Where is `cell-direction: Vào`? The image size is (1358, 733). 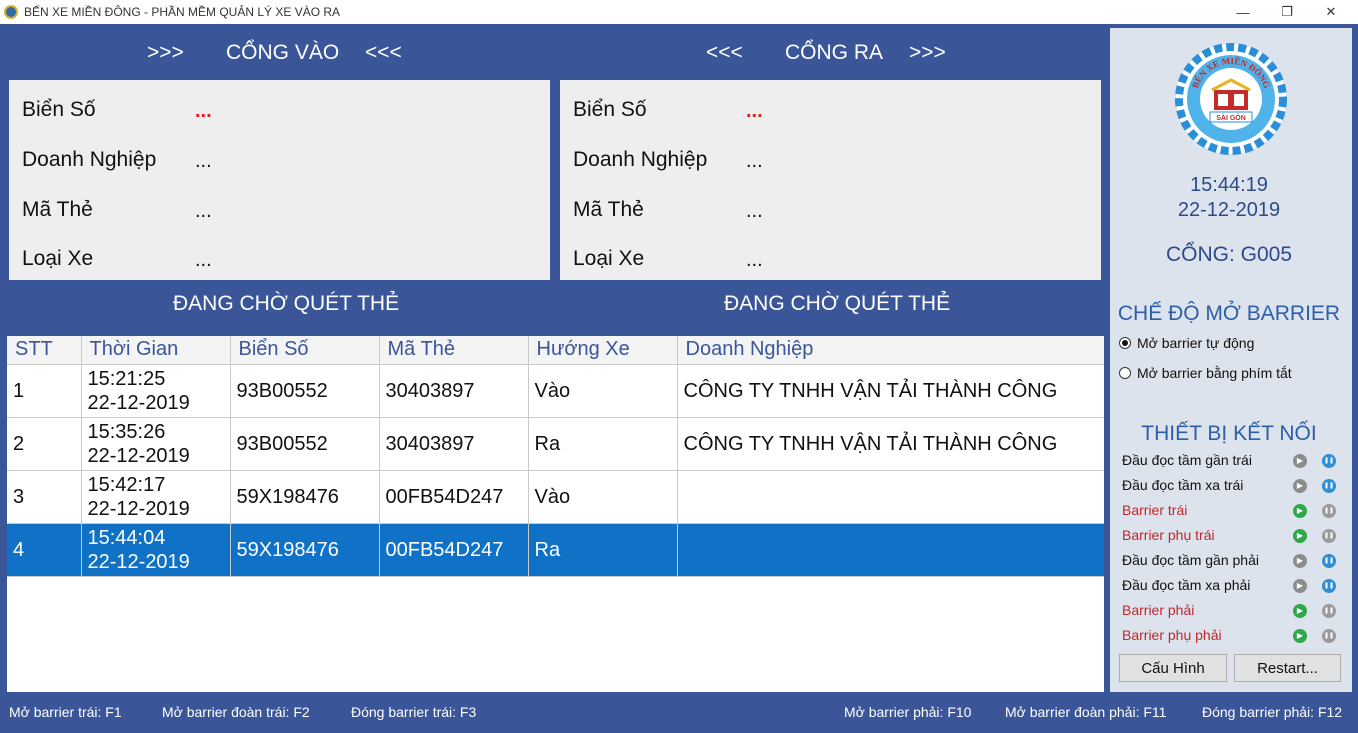 cell-direction: Vào is located at coordinates (603, 391).